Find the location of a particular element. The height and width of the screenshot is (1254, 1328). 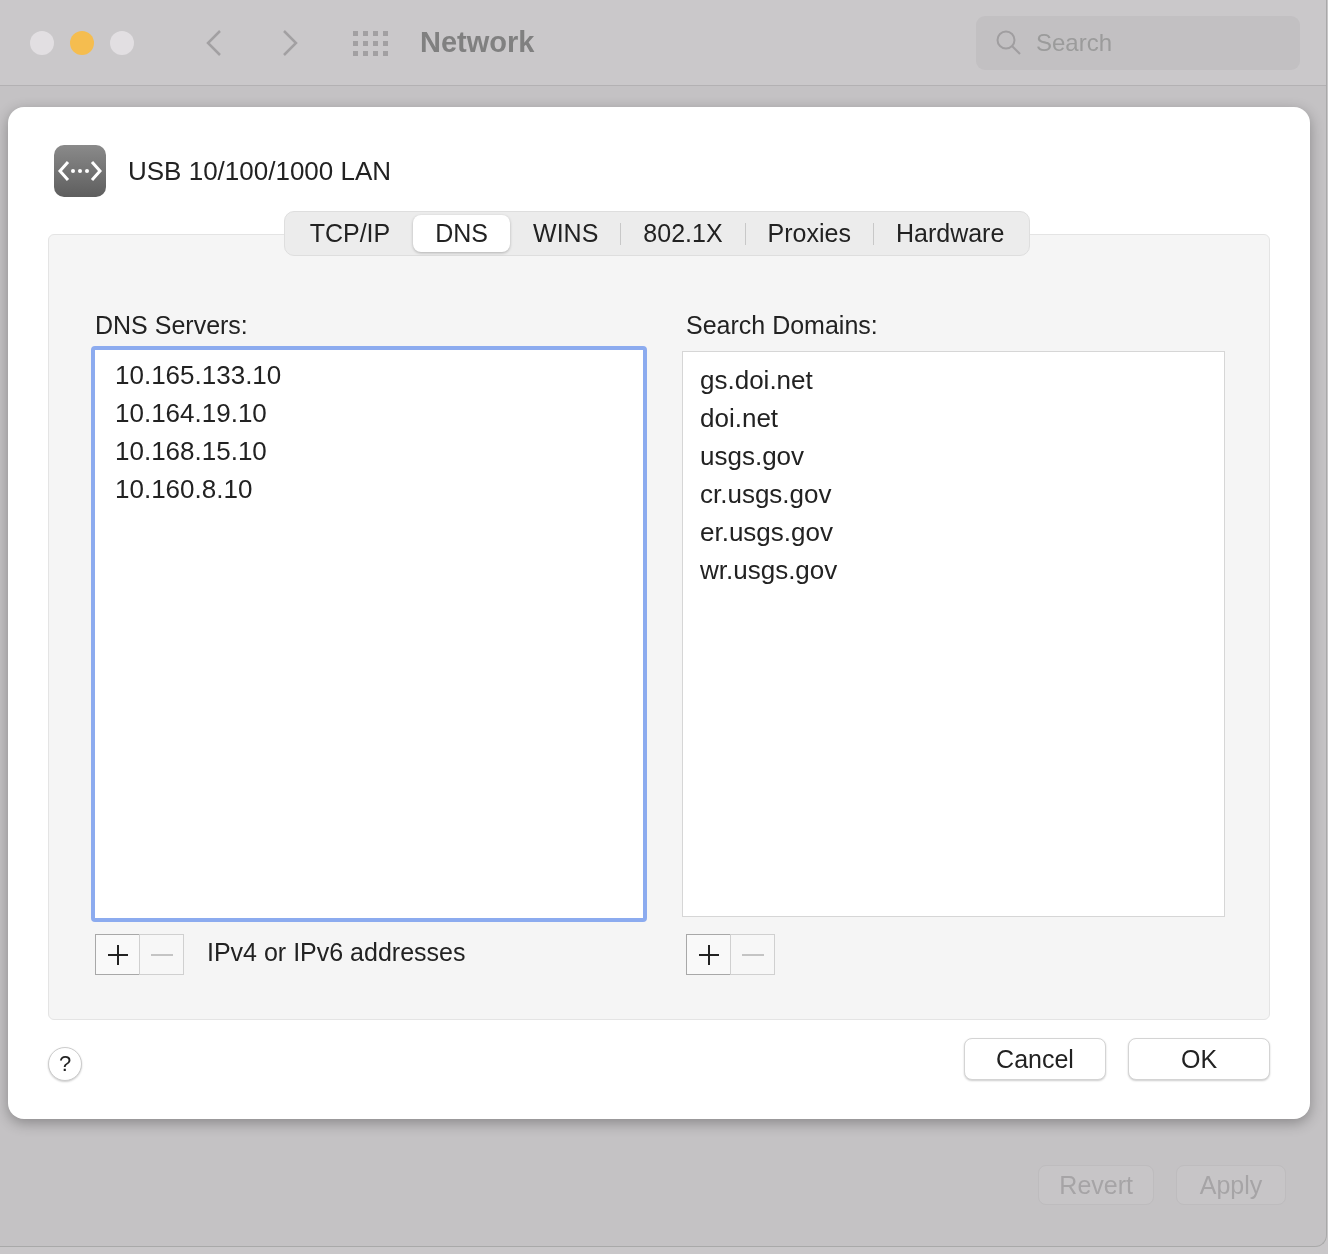

back-icon is located at coordinates (214, 42).